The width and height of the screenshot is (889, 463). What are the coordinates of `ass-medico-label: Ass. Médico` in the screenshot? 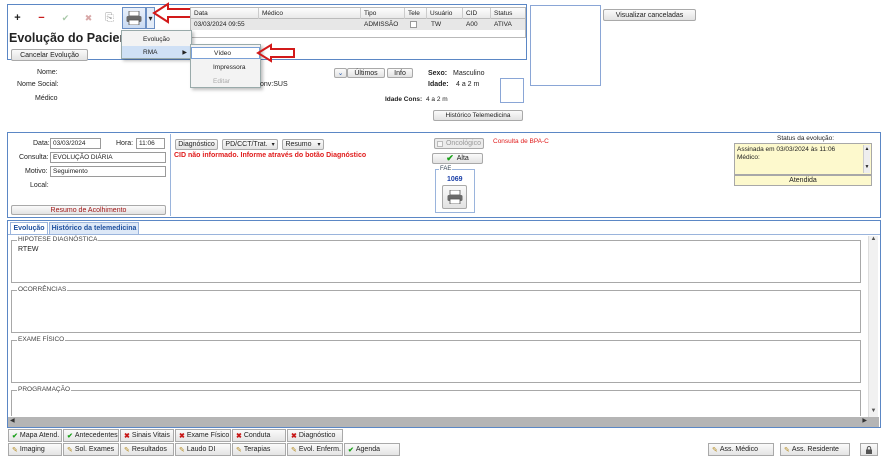 It's located at (738, 449).